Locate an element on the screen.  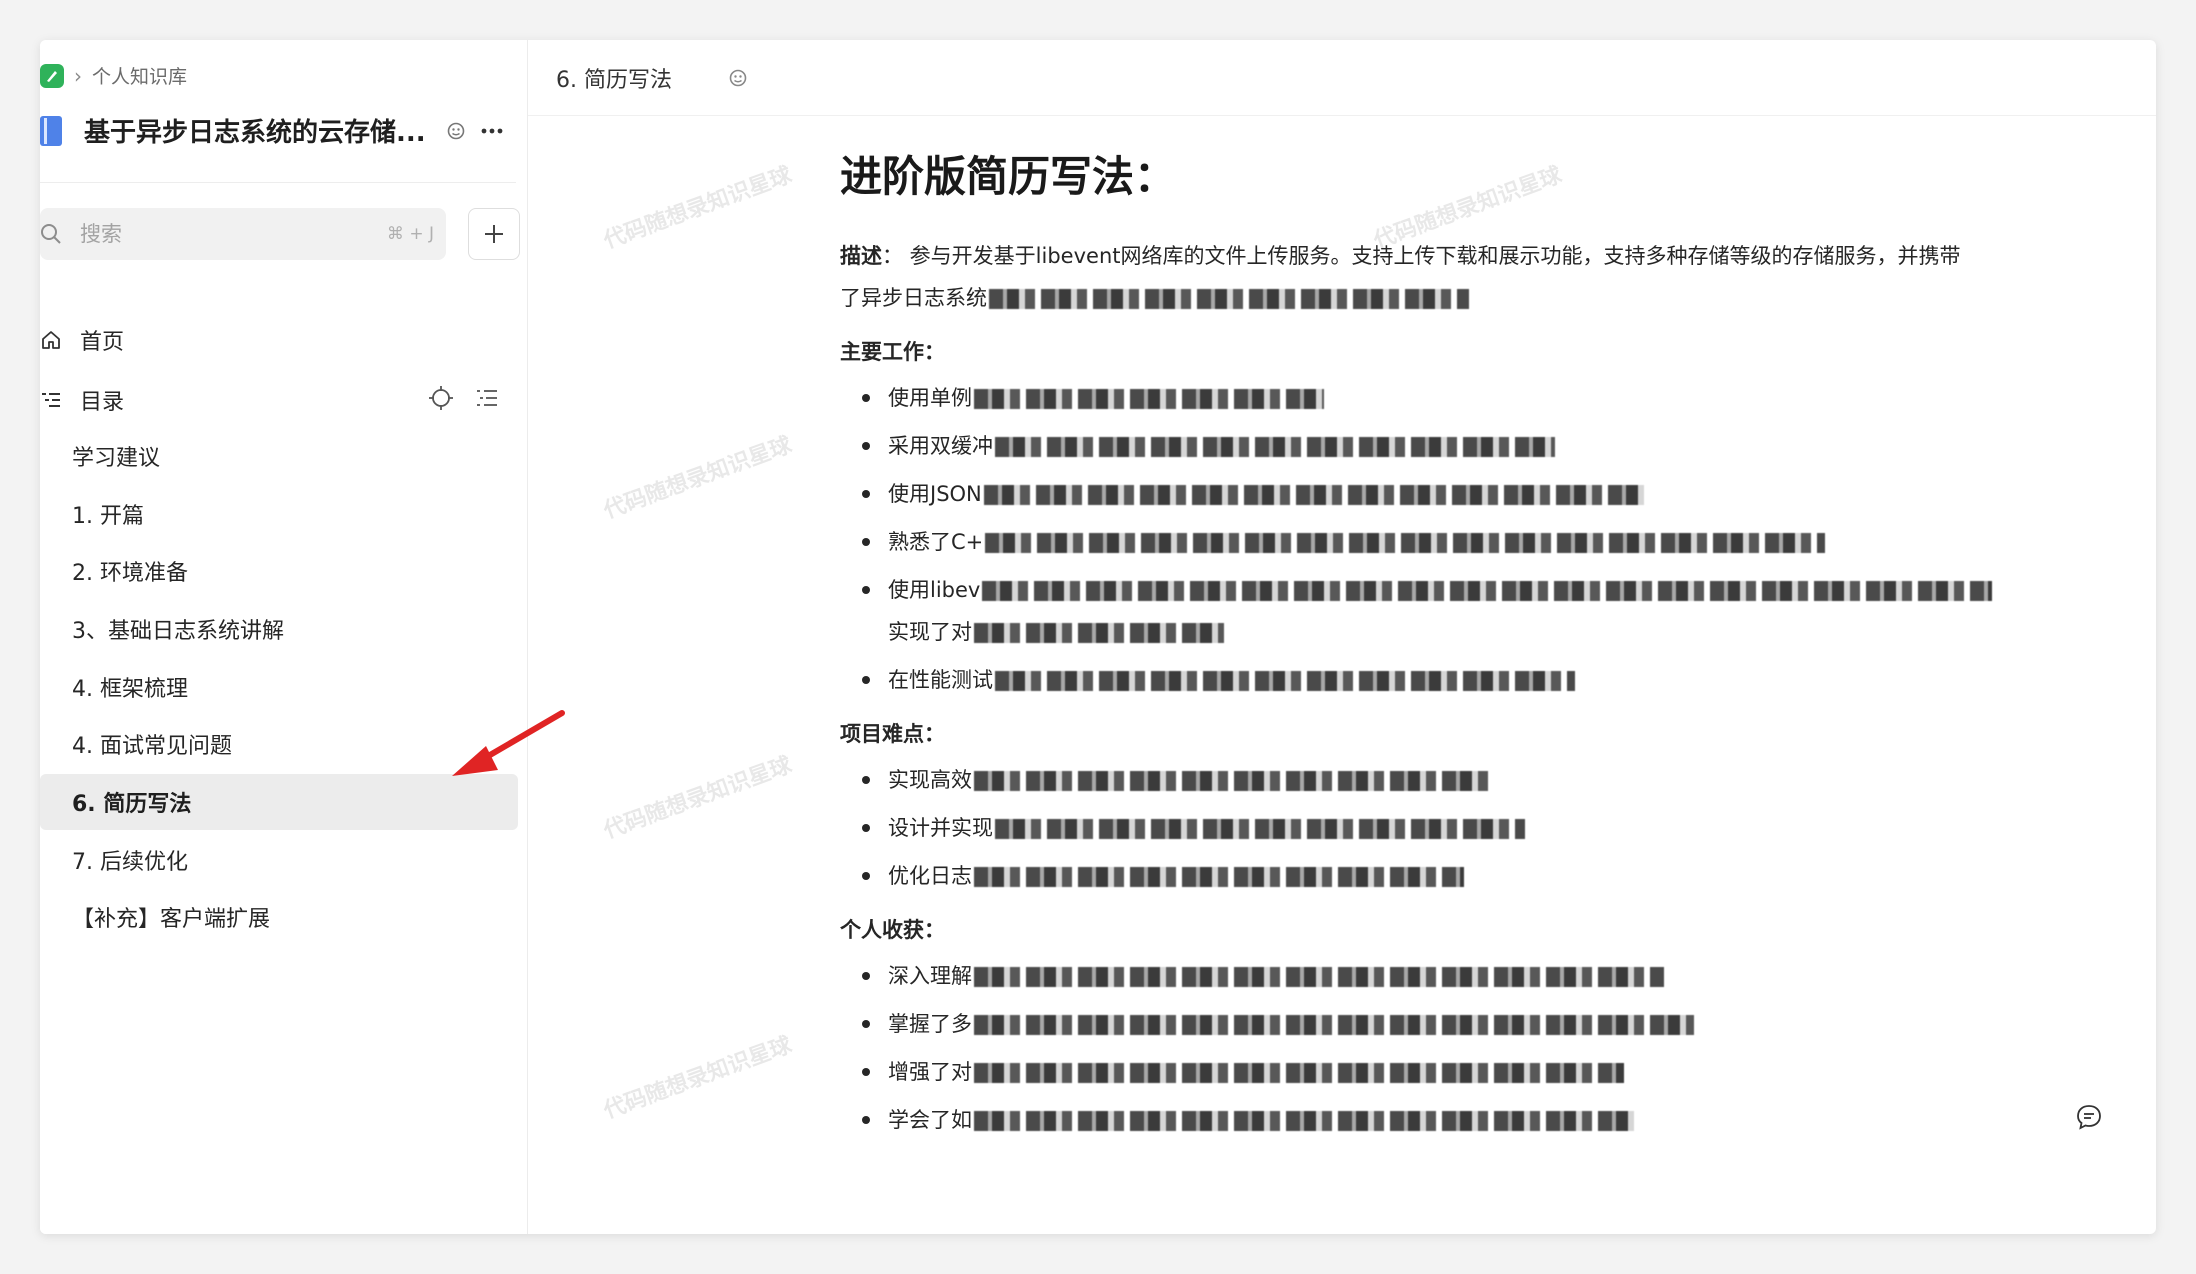
breadcrumb-root: 个人知识库 is located at coordinates (139, 75).